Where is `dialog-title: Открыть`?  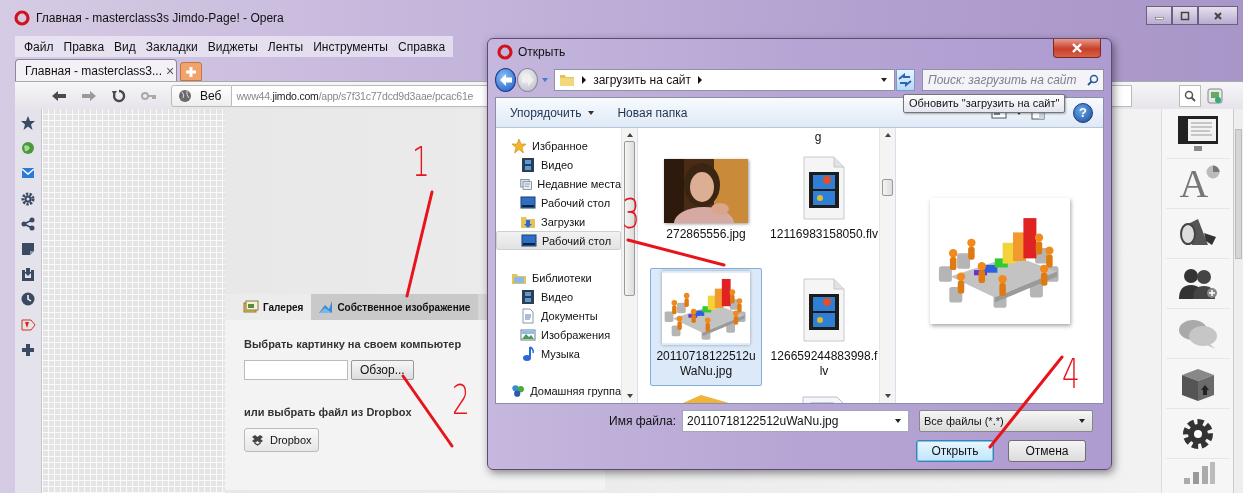
dialog-title: Открыть is located at coordinates (542, 52).